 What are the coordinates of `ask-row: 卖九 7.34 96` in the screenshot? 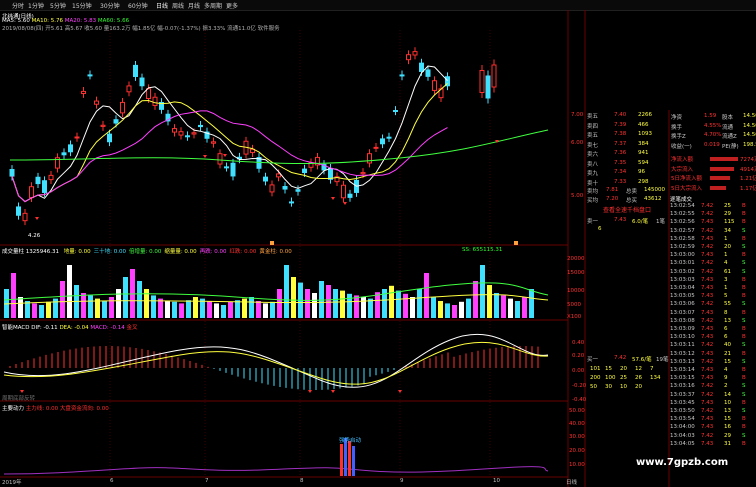 It's located at (627, 173).